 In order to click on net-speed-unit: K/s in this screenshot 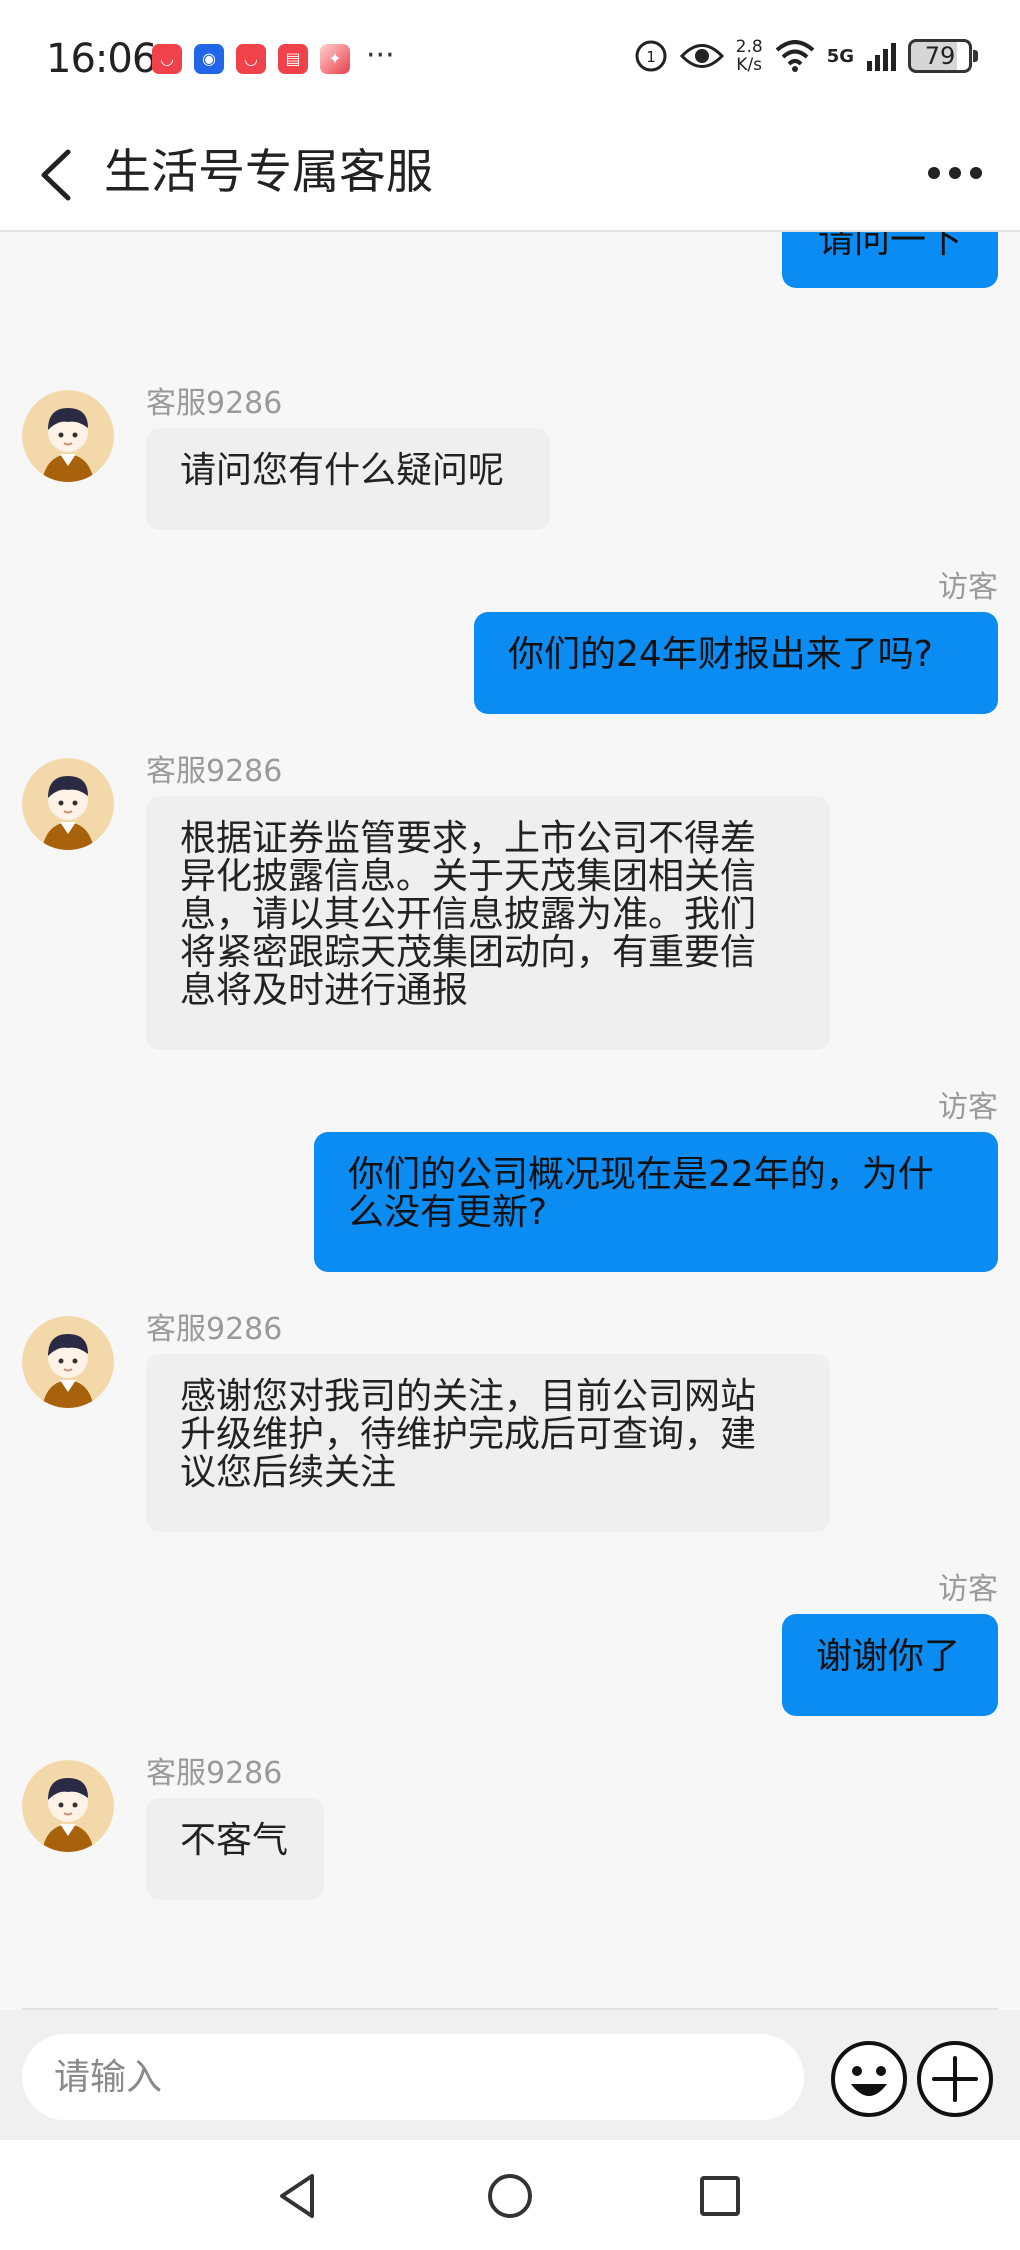, I will do `click(749, 65)`.